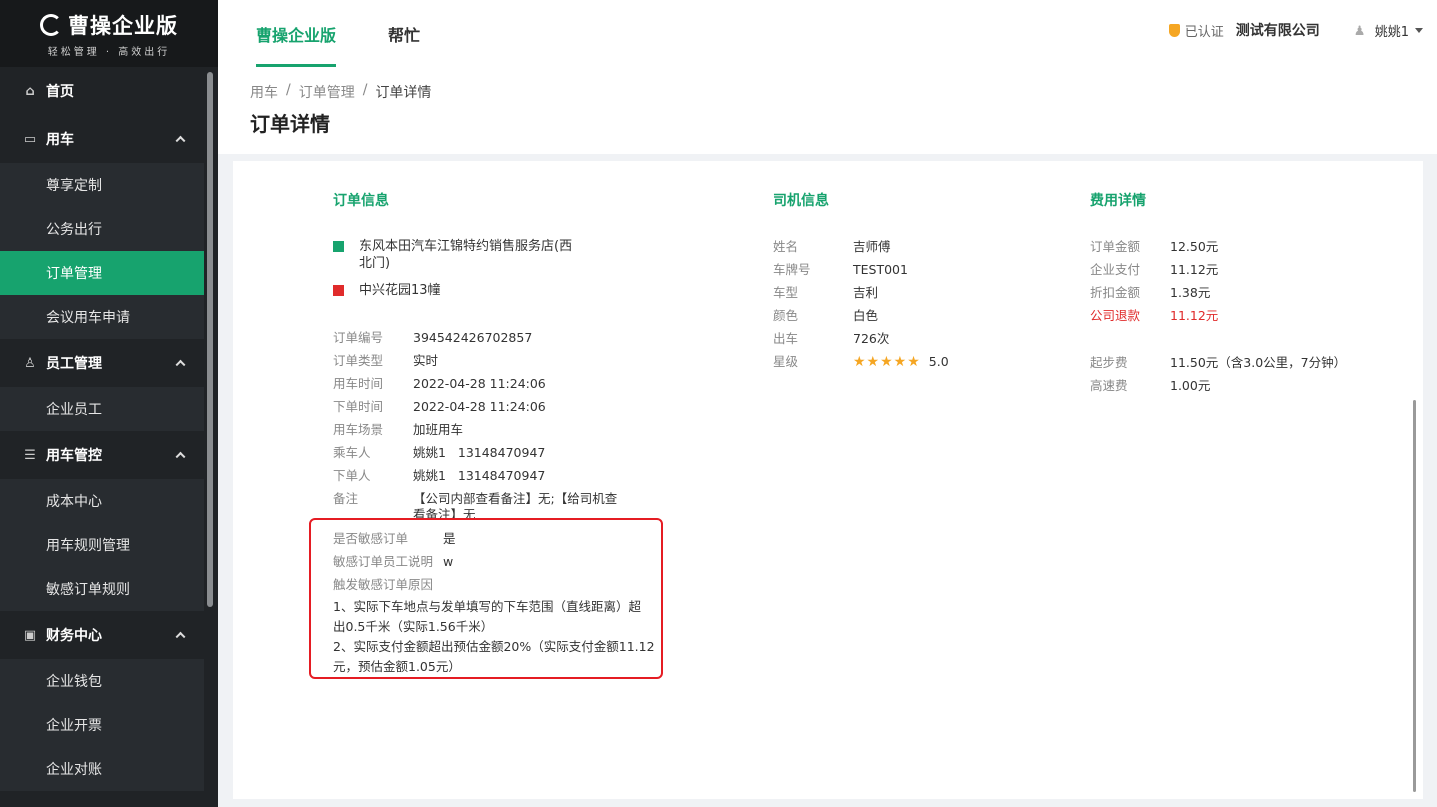  Describe the element at coordinates (466, 246) in the screenshot. I see `start-address-line1: 东风本田汽车江锦特约销售服务店(西` at that location.